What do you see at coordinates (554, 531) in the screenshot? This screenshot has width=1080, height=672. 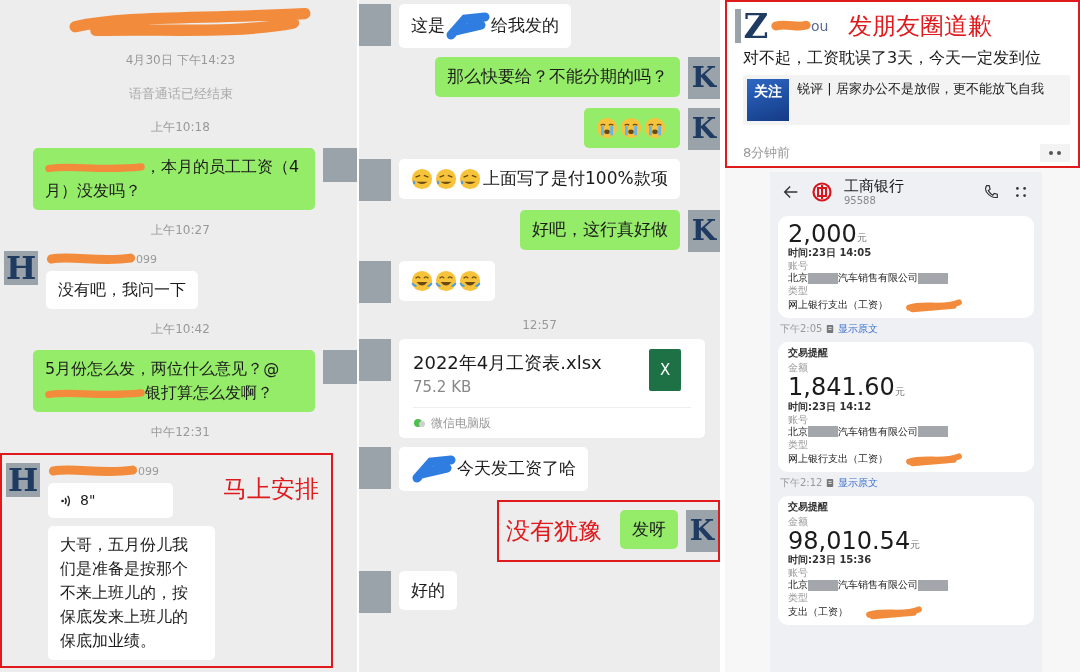 I see `annotation-label: 没有犹豫` at bounding box center [554, 531].